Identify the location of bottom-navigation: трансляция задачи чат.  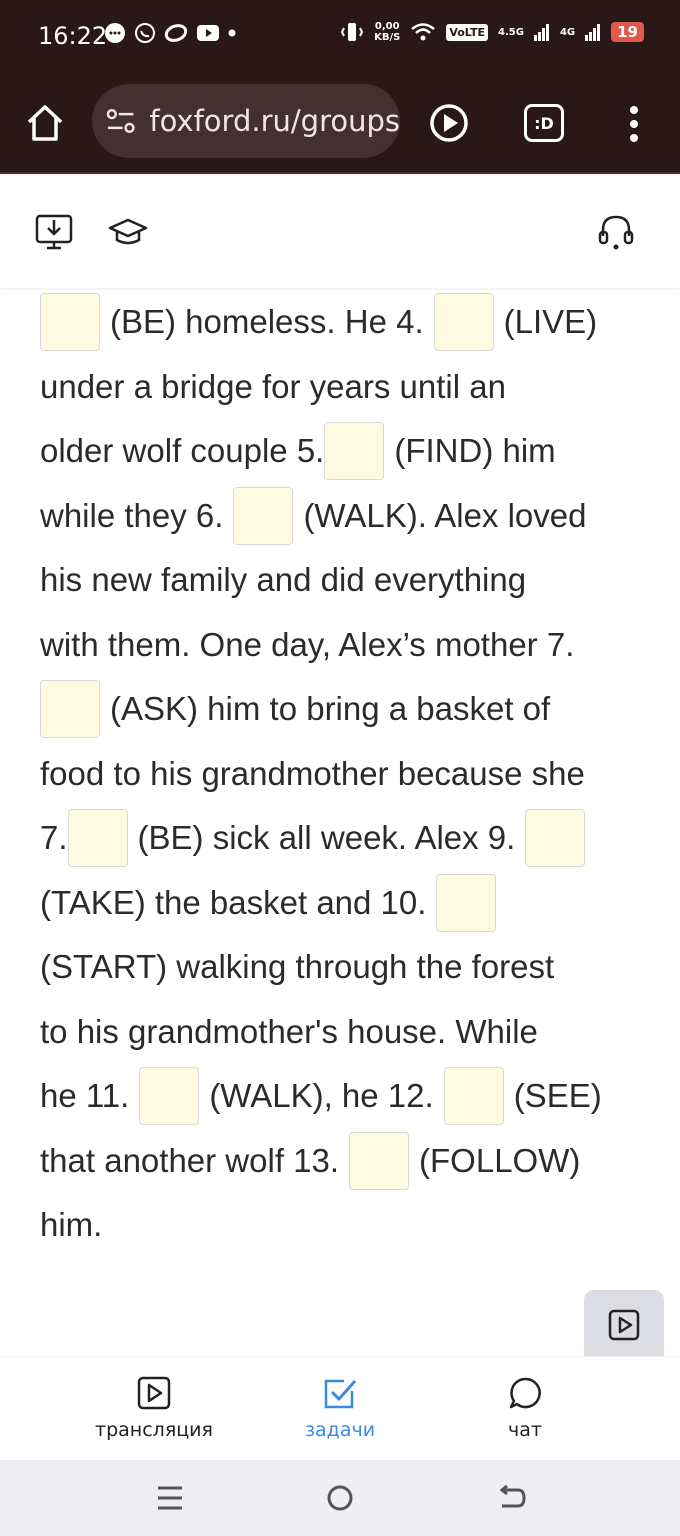
(340, 1408).